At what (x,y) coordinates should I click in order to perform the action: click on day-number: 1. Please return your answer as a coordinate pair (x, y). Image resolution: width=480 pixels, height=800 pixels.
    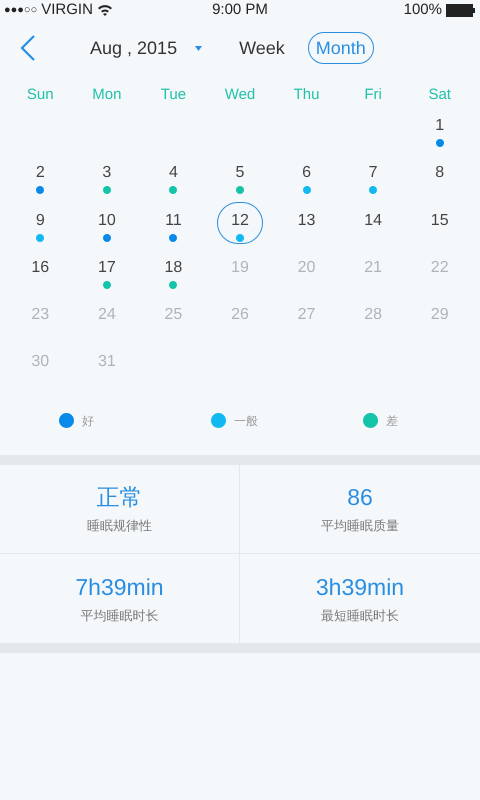
    Looking at the image, I should click on (439, 126).